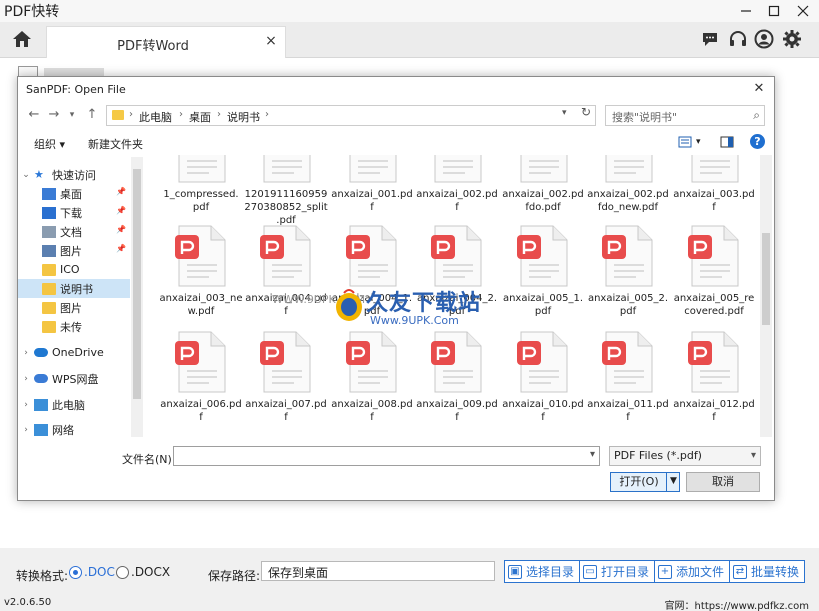  What do you see at coordinates (74, 326) in the screenshot?
I see `nav-tree-item: 未传` at bounding box center [74, 326].